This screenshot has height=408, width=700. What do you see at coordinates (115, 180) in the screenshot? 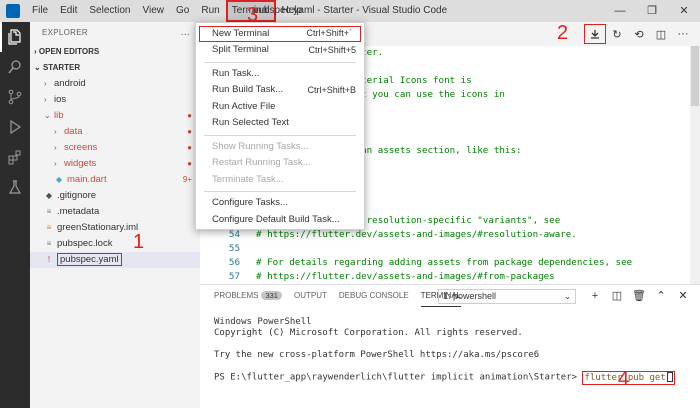
I see `tree-item: ◆ main.dart 9+` at bounding box center [115, 180].